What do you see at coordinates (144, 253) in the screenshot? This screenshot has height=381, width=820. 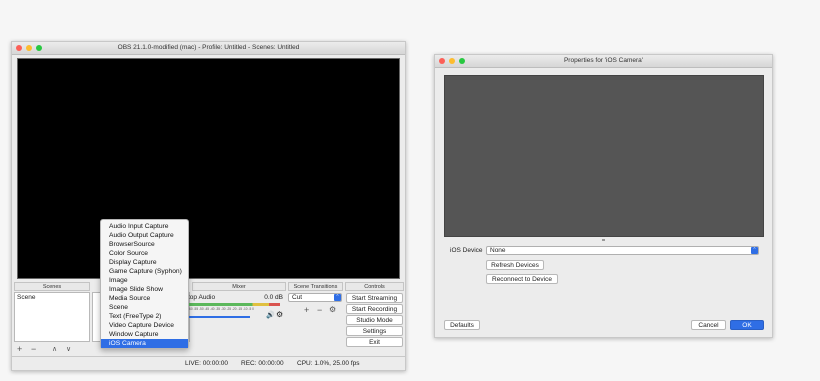 I see `menu-item-color-source: Color Source` at bounding box center [144, 253].